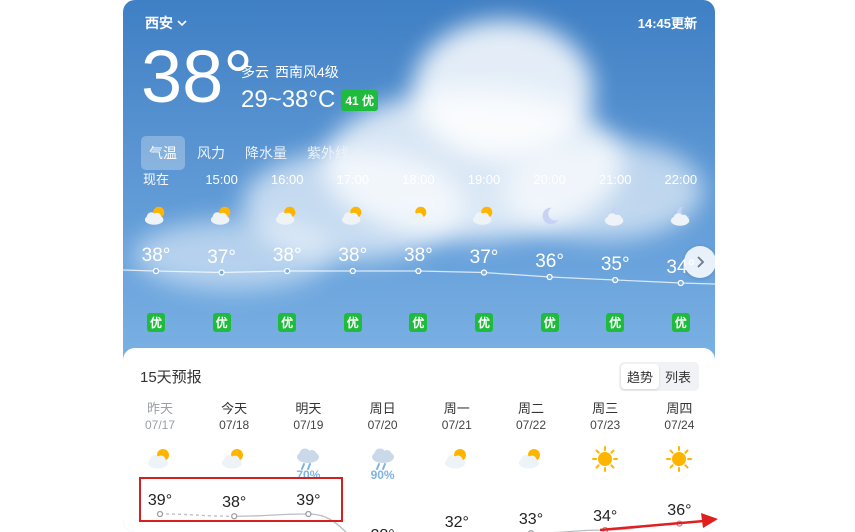 This screenshot has height=532, width=855. Describe the element at coordinates (383, 465) in the screenshot. I see `forecast-day: 周日 07/20 90% 28°` at that location.